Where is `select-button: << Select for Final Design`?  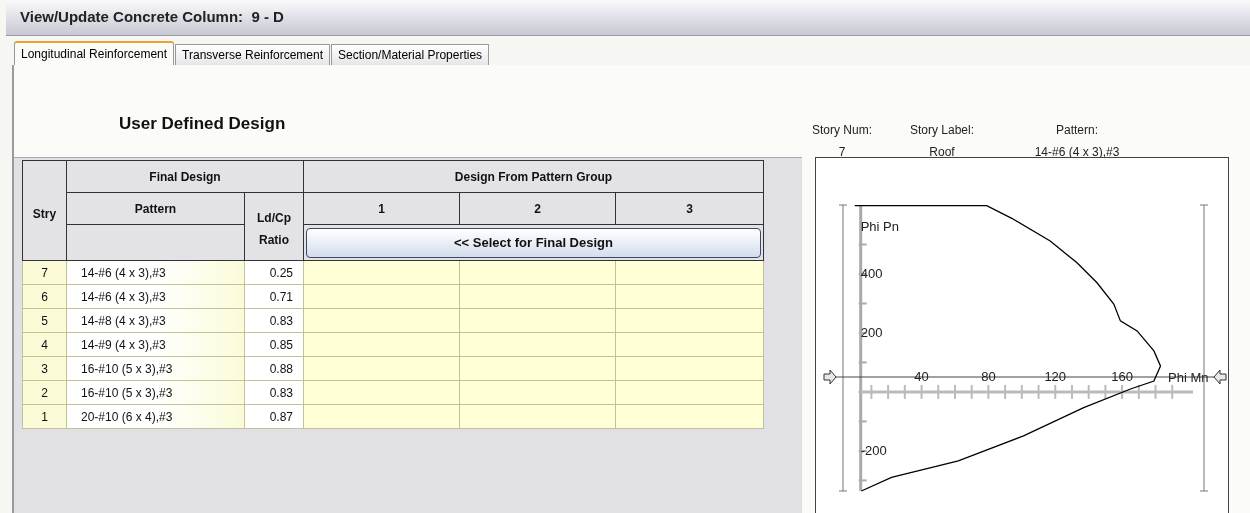
select-button: << Select for Final Design is located at coordinates (533, 242).